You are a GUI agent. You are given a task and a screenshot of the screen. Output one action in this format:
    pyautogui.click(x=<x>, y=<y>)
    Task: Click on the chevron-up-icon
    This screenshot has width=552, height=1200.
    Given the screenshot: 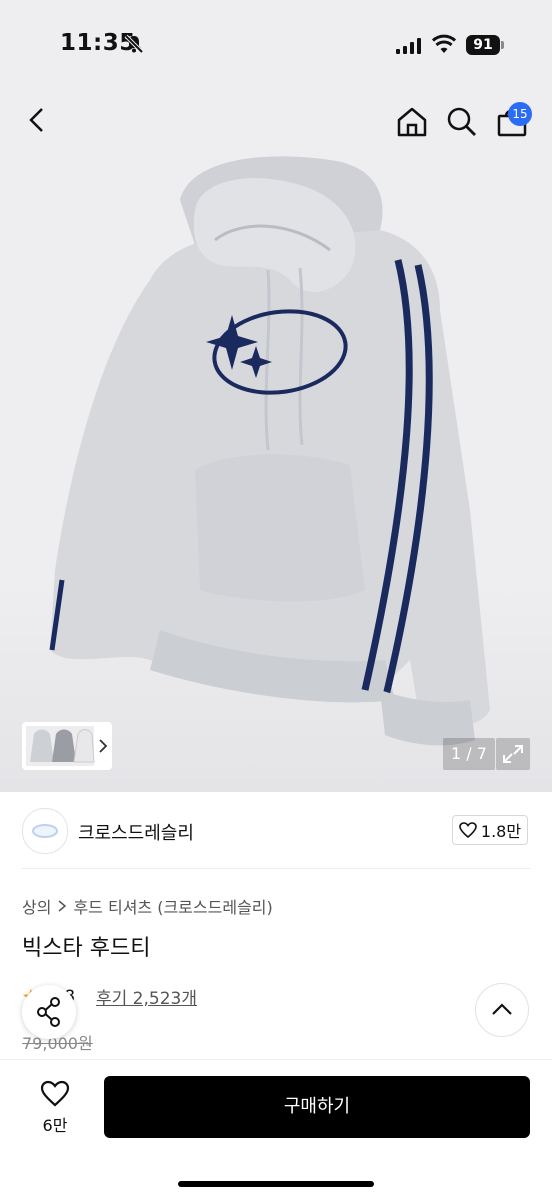 What is the action you would take?
    pyautogui.click(x=502, y=1009)
    